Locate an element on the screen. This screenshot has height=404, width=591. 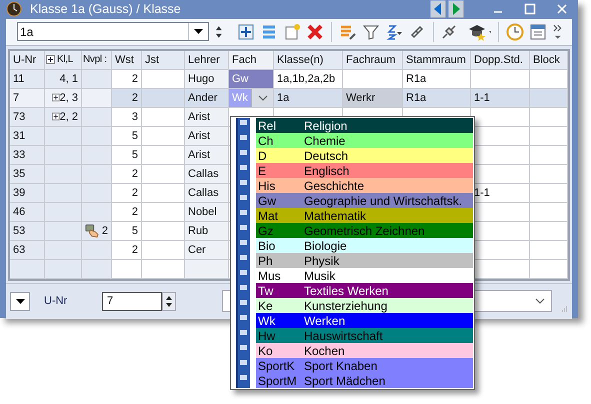
column-header: Fach is located at coordinates (251, 60).